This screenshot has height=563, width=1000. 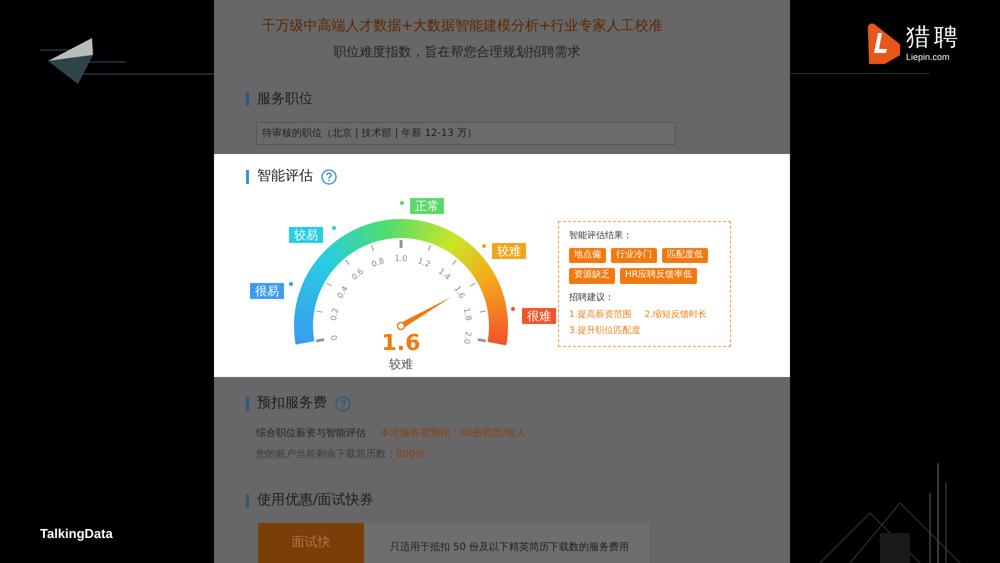 What do you see at coordinates (401, 364) in the screenshot?
I see `gauge-rating: 较难` at bounding box center [401, 364].